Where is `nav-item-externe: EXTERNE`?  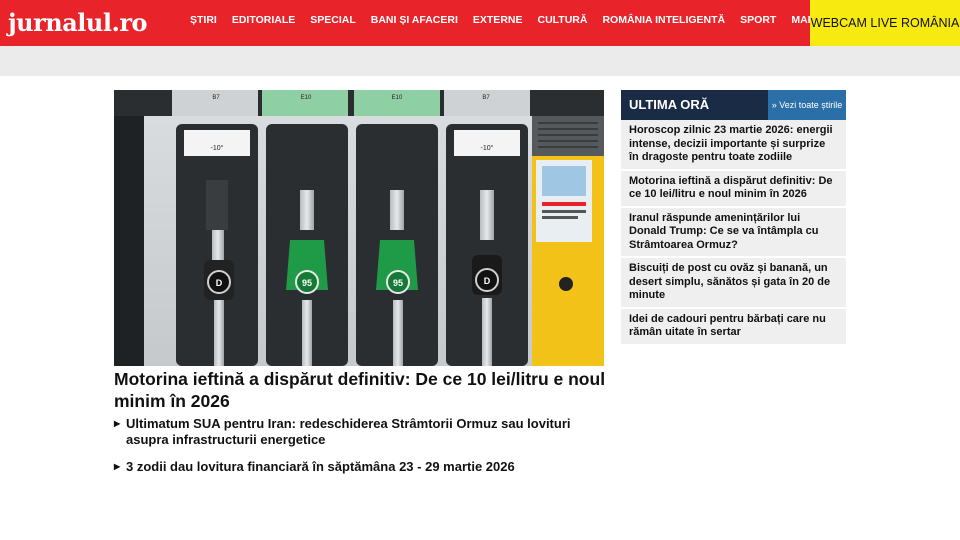
nav-item-externe: EXTERNE is located at coordinates (498, 20).